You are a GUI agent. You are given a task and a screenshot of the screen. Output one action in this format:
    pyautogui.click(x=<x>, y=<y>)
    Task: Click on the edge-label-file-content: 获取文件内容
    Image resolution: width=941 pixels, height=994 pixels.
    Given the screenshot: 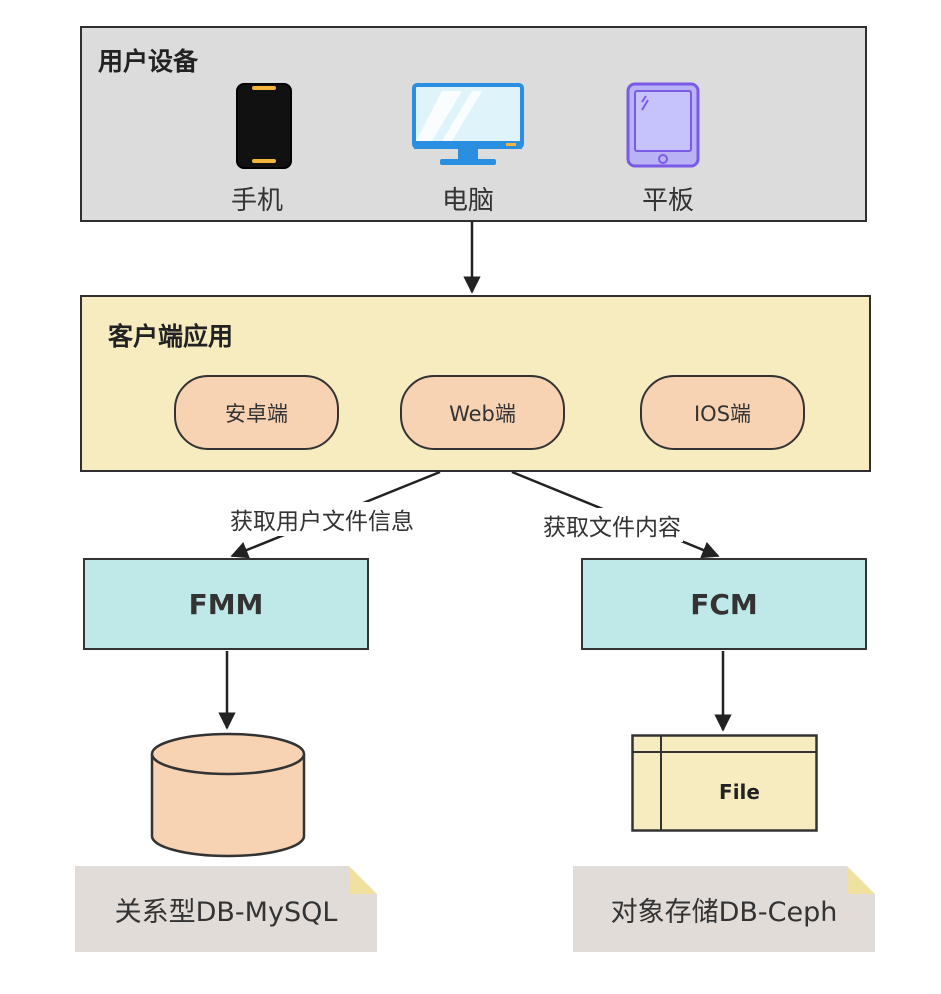 What is the action you would take?
    pyautogui.click(x=612, y=525)
    